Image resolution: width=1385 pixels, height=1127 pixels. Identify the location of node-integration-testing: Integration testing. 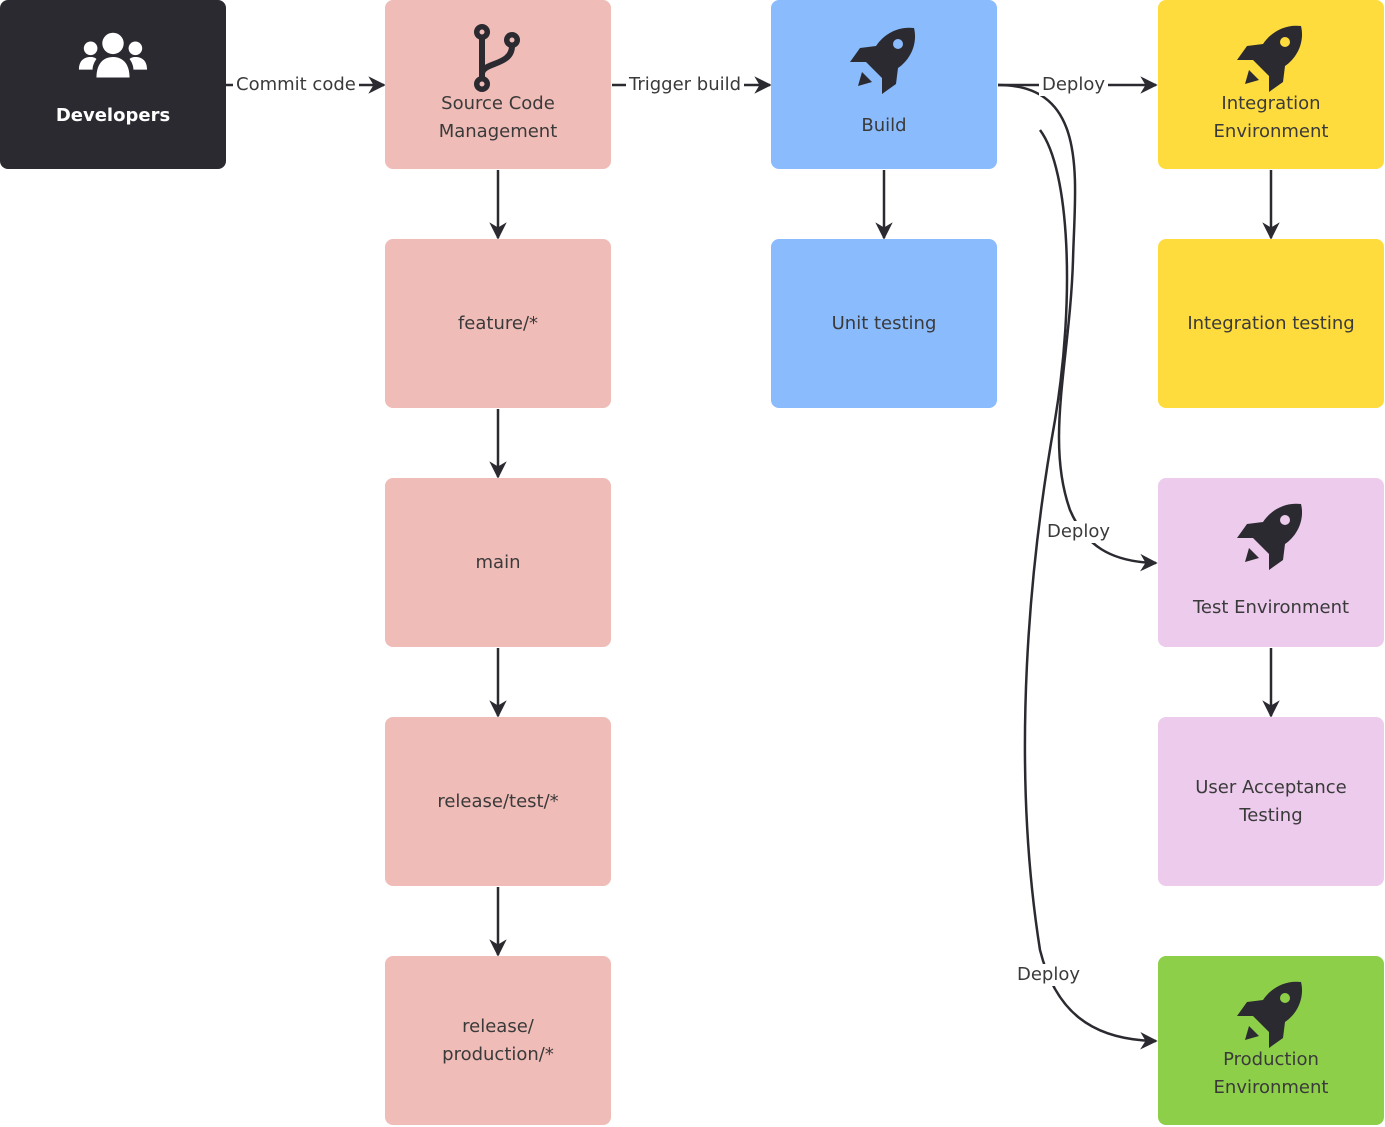
(1271, 323).